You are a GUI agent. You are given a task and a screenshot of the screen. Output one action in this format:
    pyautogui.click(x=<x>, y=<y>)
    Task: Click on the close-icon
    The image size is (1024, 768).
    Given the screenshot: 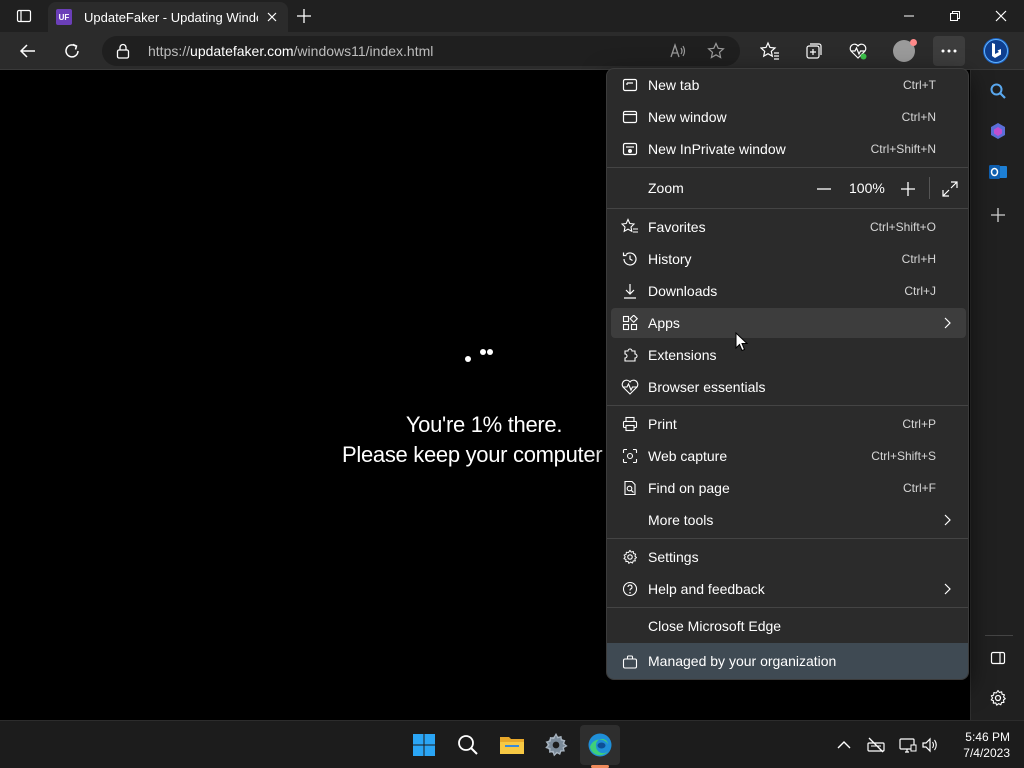 What is the action you would take?
    pyautogui.click(x=272, y=17)
    